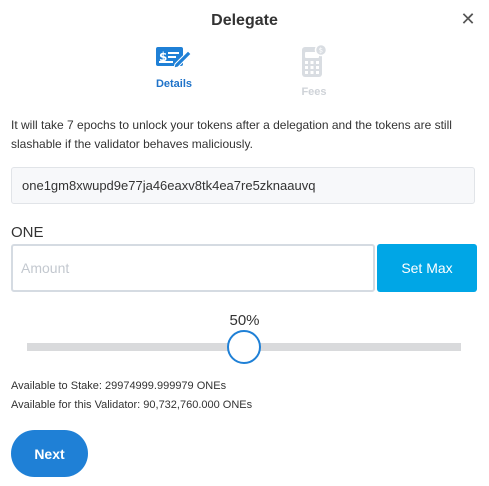 The width and height of the screenshot is (489, 486). I want to click on dialog-title: Delegate, so click(244, 20).